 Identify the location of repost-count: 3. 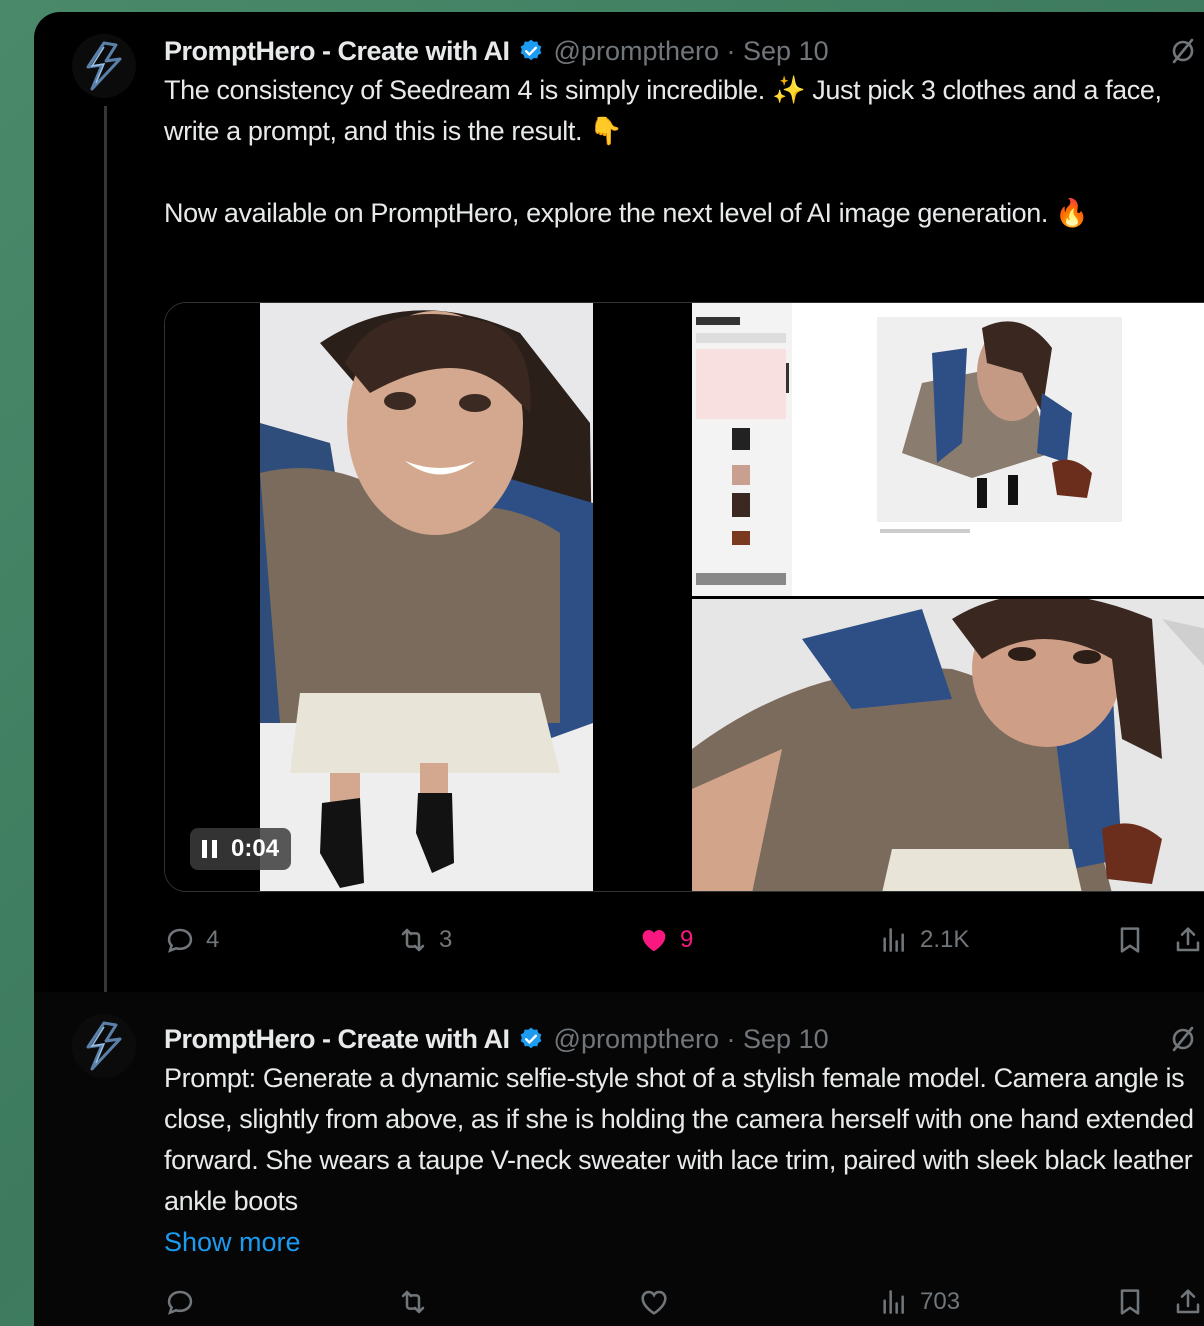
(446, 939).